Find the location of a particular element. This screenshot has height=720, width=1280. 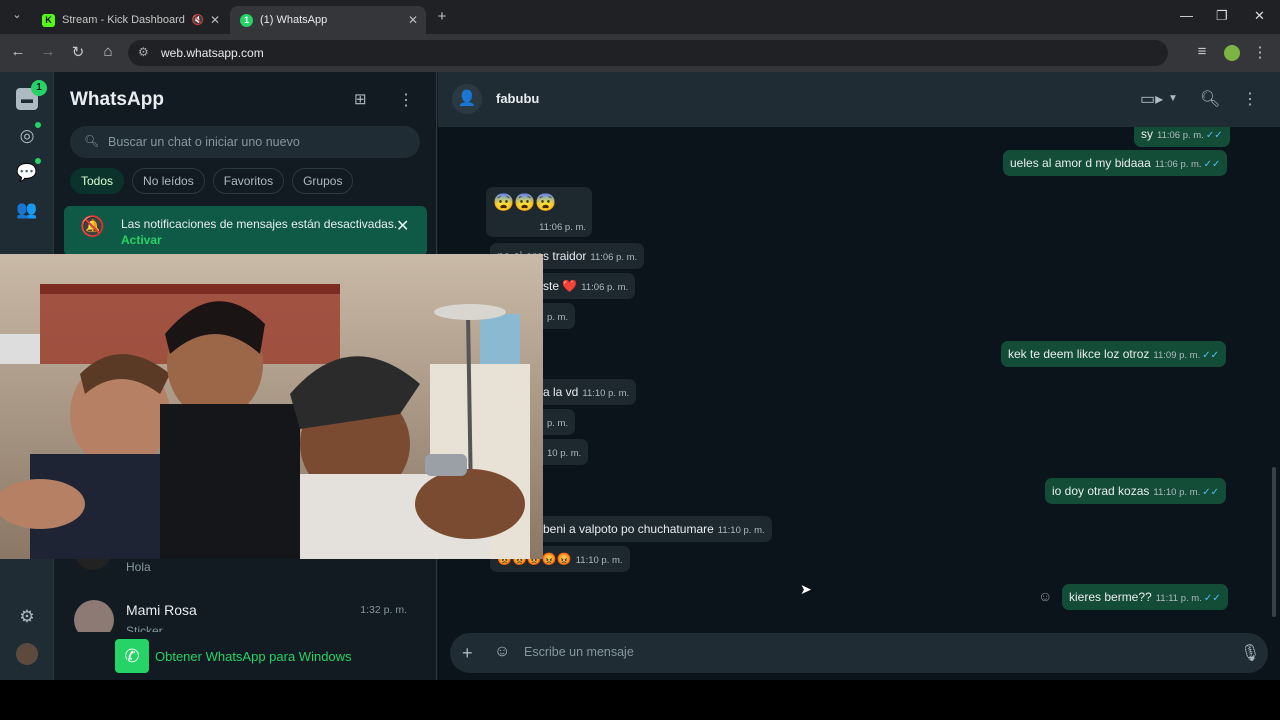

message-text: sy is located at coordinates (1147, 134).